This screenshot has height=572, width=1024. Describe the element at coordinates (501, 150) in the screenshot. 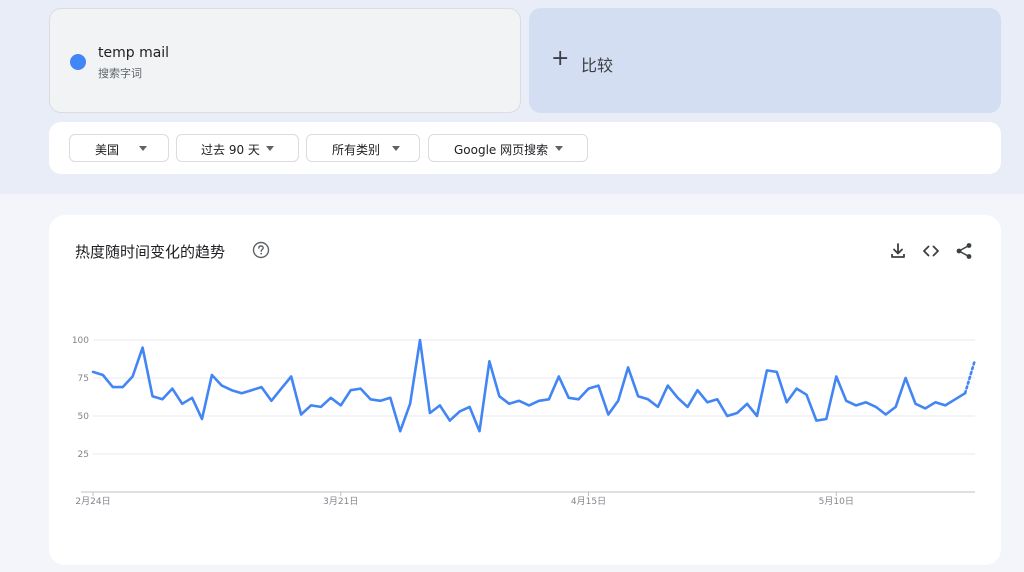

I see `search-type-filter-label: Google 网页搜索` at that location.